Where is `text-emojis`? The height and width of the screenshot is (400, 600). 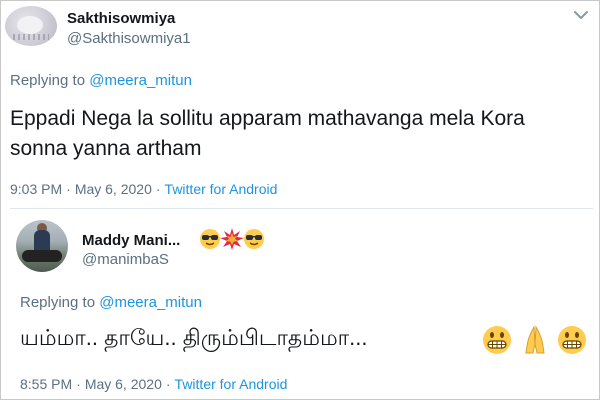
text-emojis is located at coordinates (534, 339).